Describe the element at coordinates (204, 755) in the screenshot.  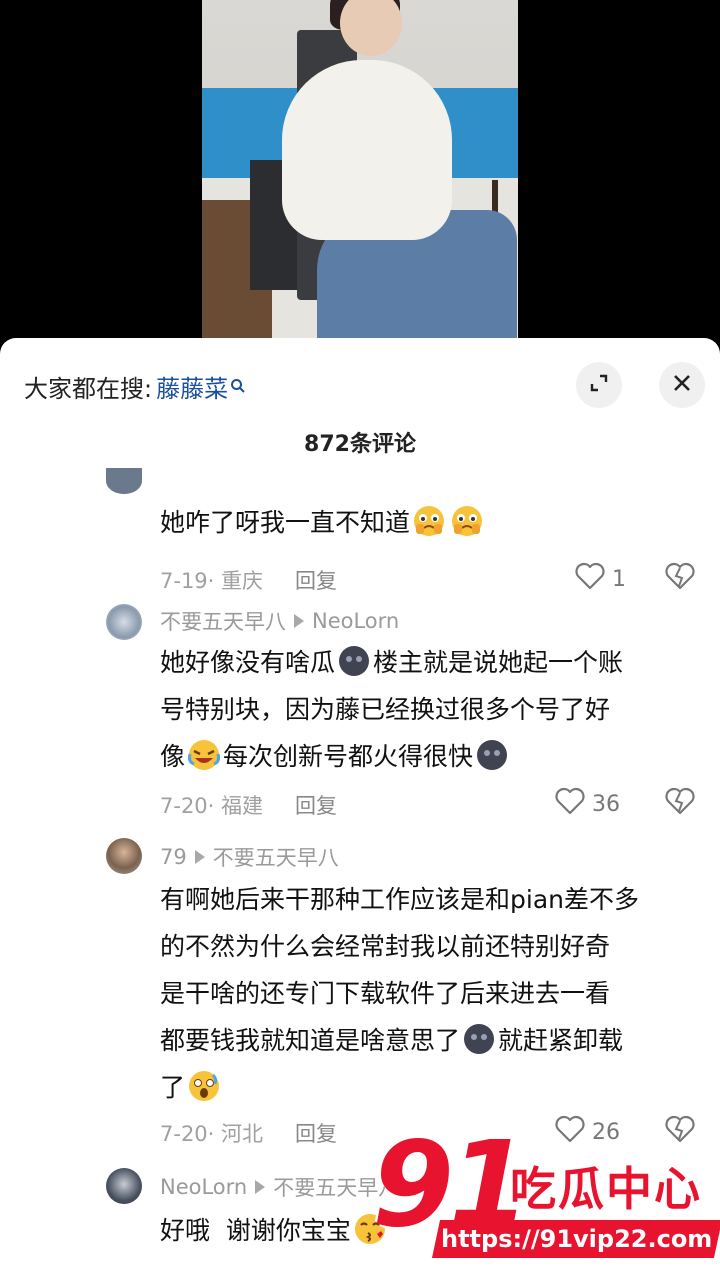
I see `crying-laughing-emoji` at that location.